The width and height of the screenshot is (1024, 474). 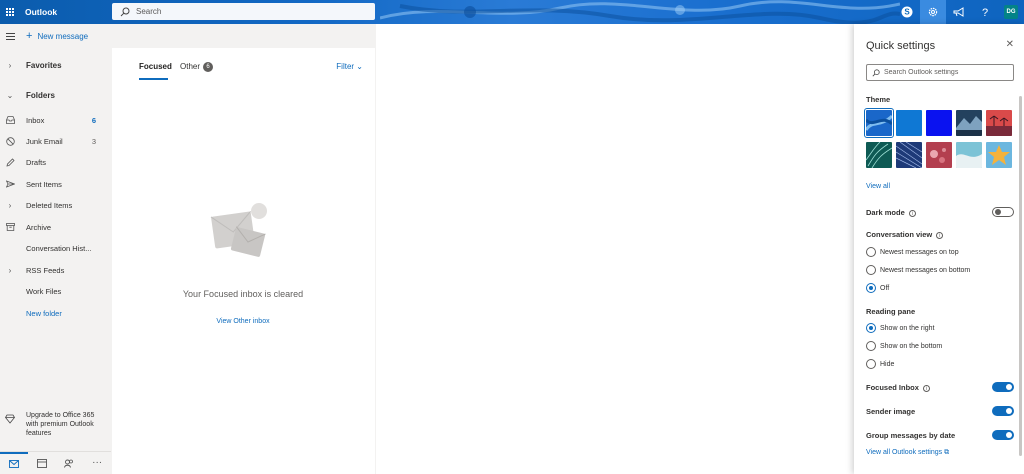 What do you see at coordinates (243, 294) in the screenshot?
I see `empty-inbox-message: Your Focused inbox is cleared` at bounding box center [243, 294].